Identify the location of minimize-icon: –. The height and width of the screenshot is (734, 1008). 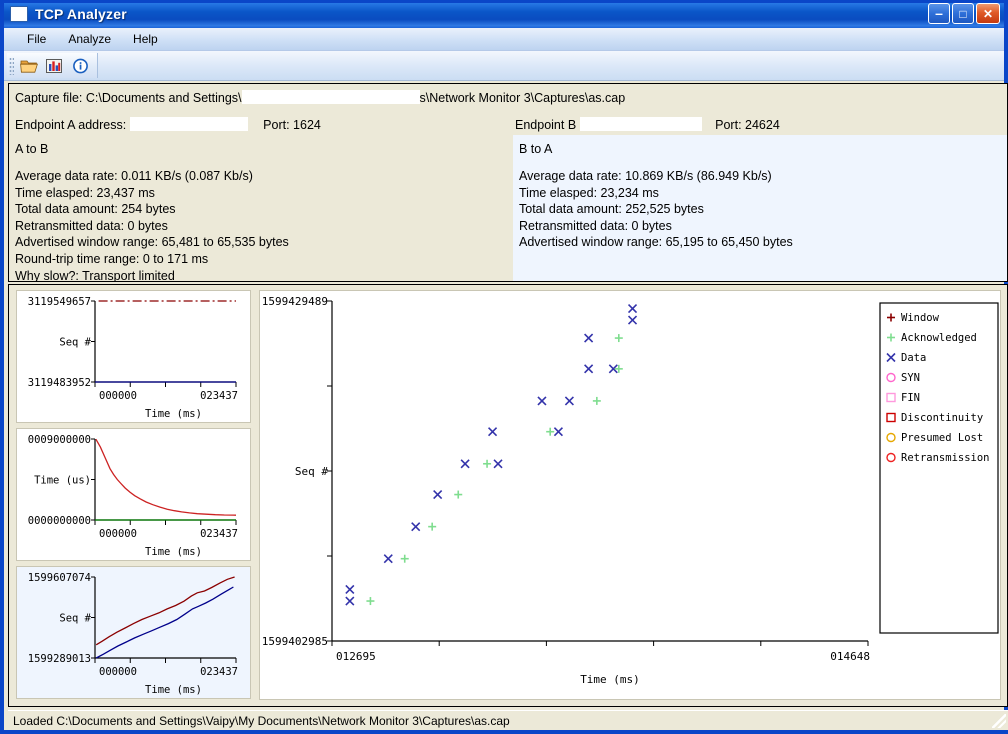
(939, 13).